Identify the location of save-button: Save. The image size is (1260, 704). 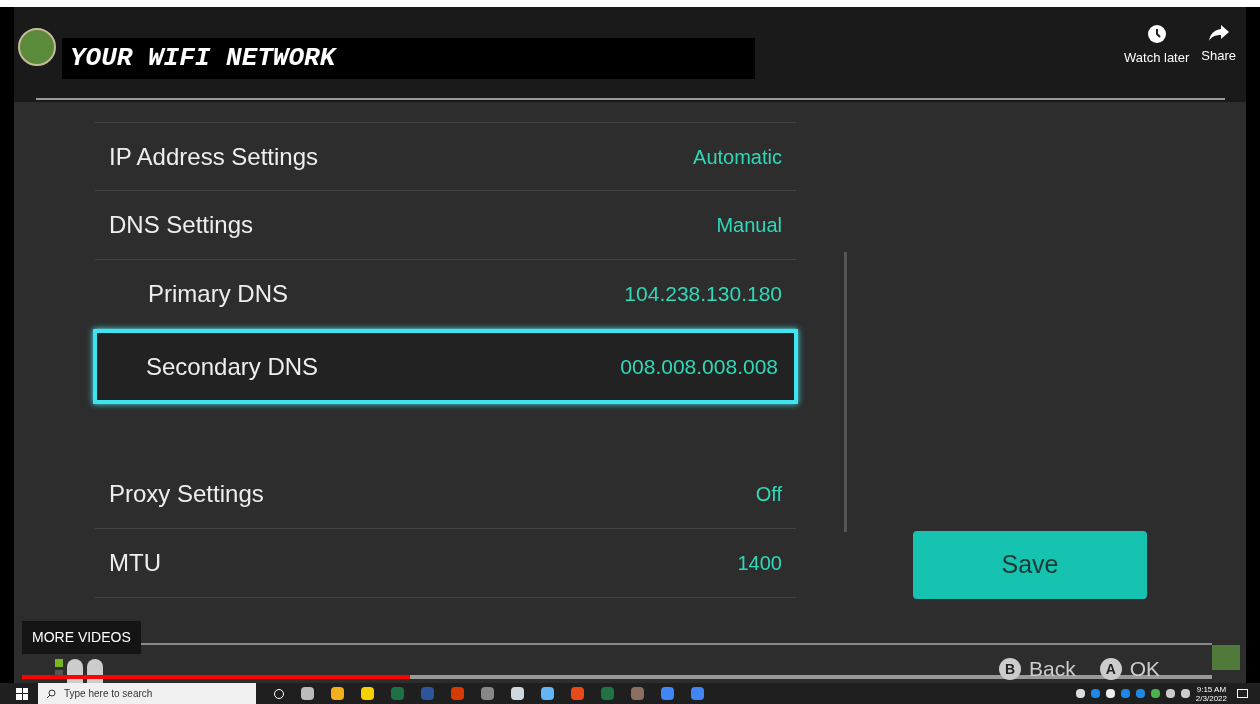
(1030, 565).